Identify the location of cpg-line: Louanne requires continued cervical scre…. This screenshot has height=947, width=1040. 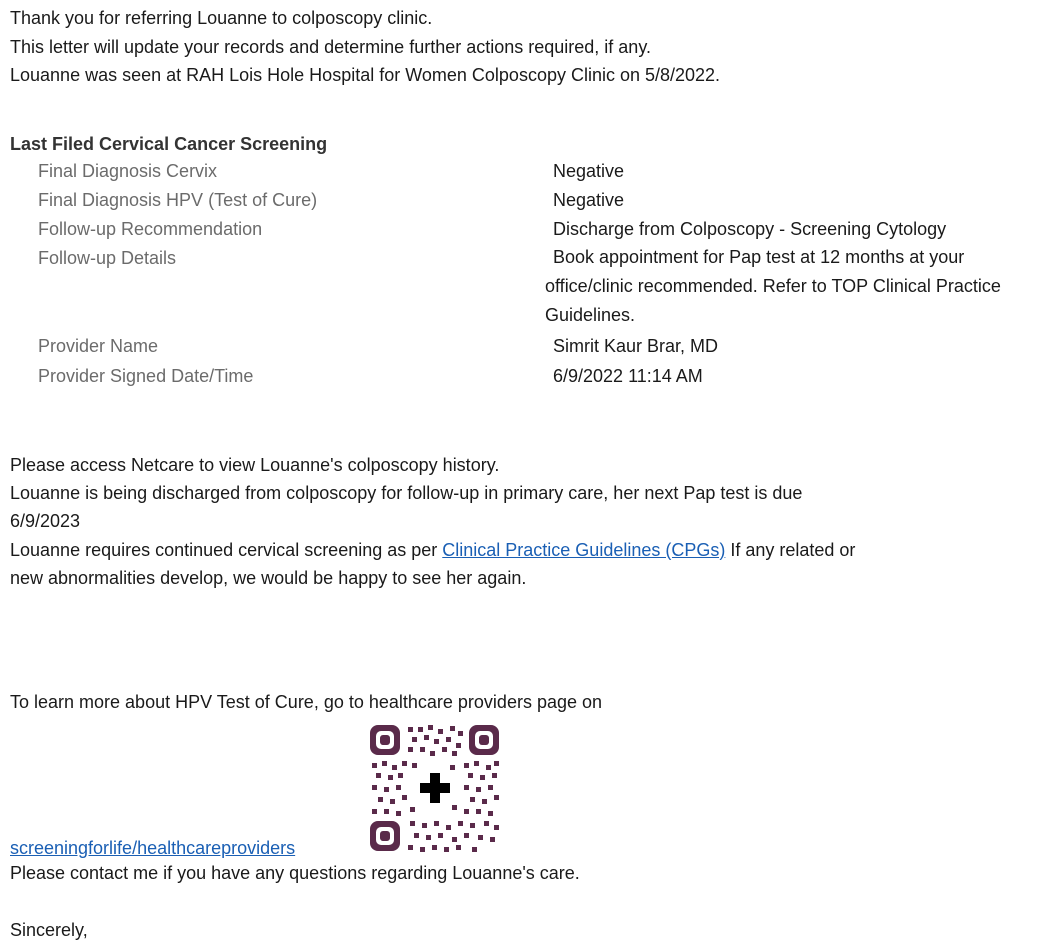
(432, 550).